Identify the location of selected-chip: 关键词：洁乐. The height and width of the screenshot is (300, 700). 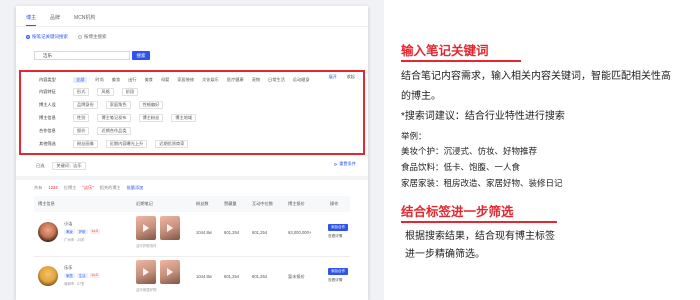
(69, 166).